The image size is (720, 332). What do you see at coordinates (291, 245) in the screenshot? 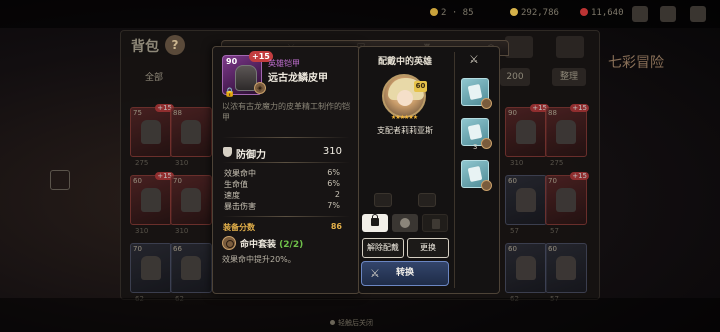
I see `set-count: (2/2)` at bounding box center [291, 245].